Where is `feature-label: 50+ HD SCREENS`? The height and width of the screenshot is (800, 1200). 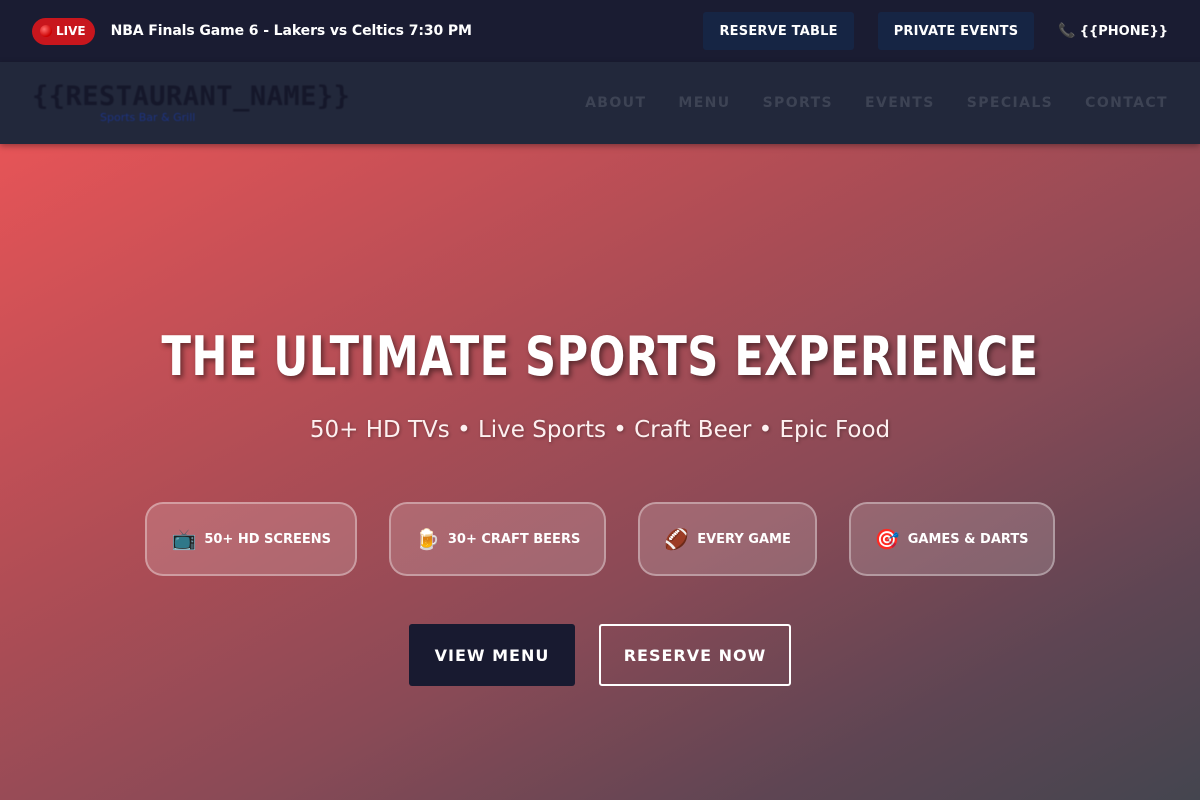 feature-label: 50+ HD SCREENS is located at coordinates (267, 539).